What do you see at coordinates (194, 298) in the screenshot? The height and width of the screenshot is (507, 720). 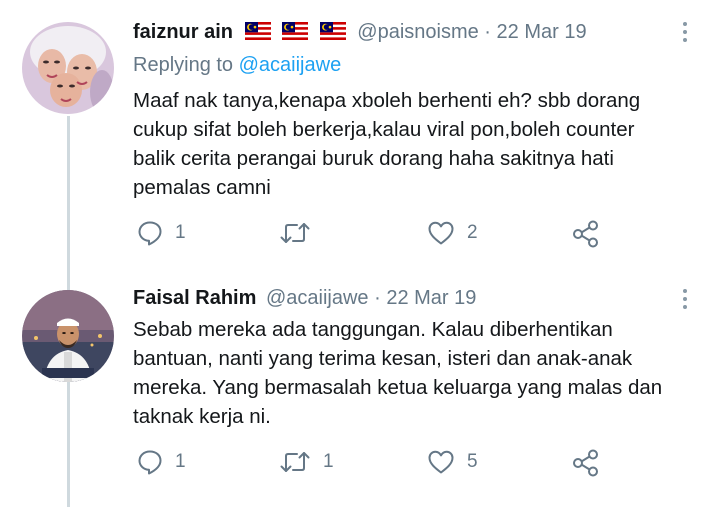 I see `display-name: Faisal Rahim` at bounding box center [194, 298].